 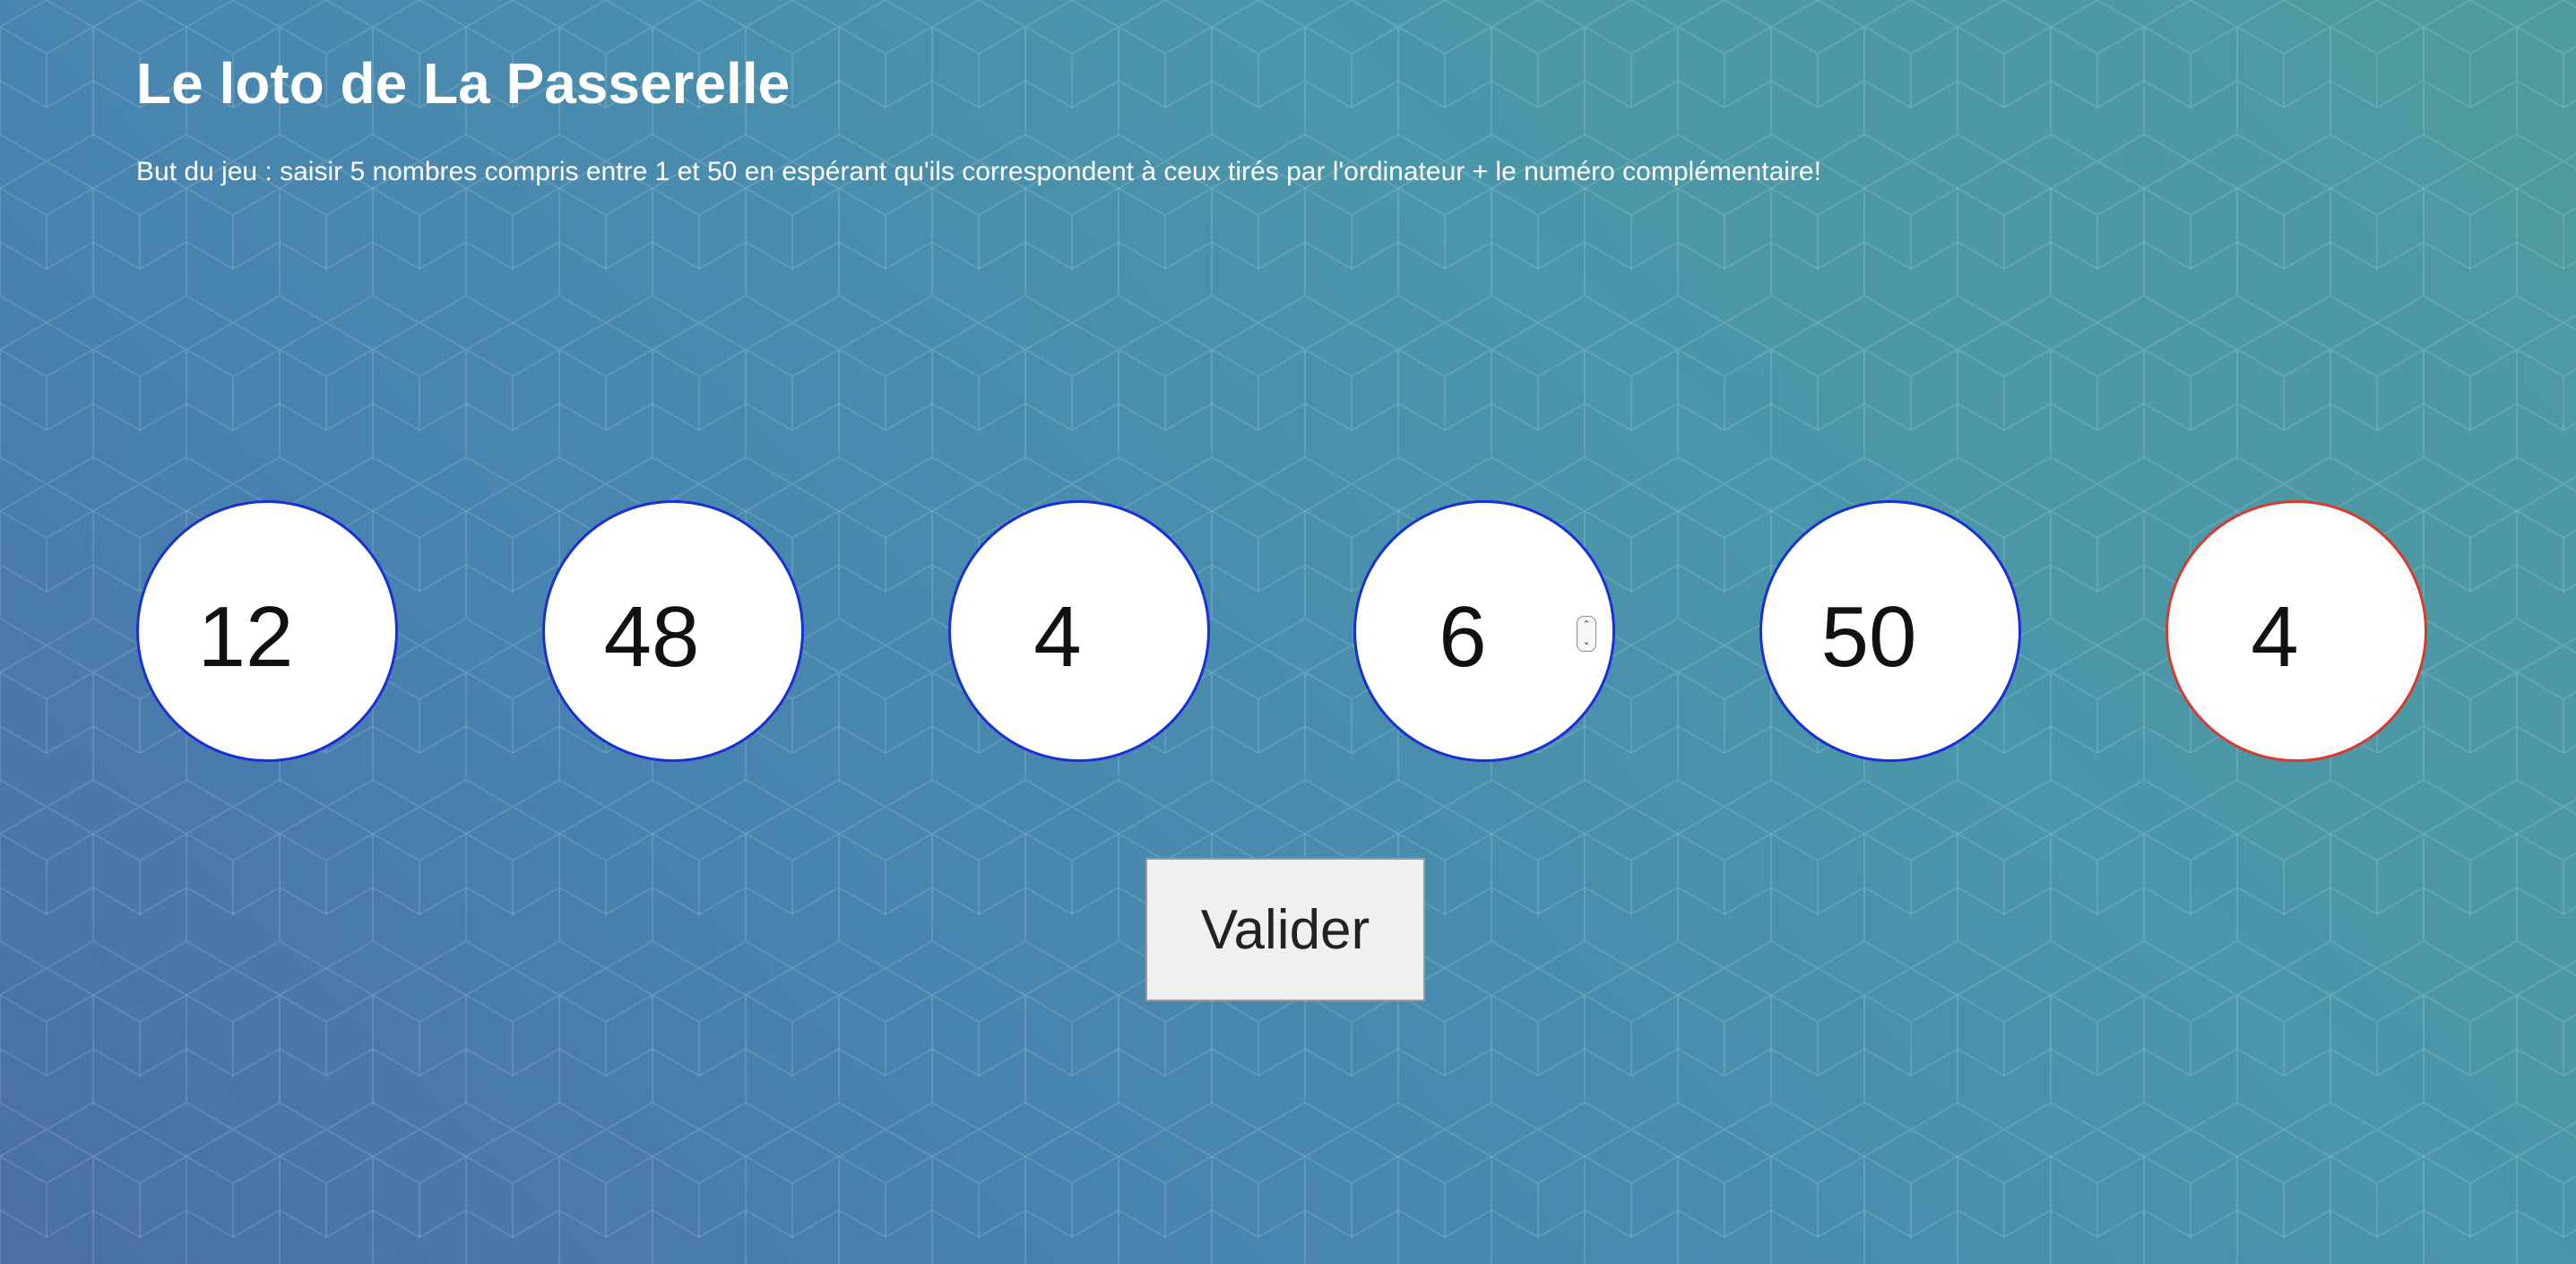 I want to click on number-input-3: 4, so click(x=1057, y=634).